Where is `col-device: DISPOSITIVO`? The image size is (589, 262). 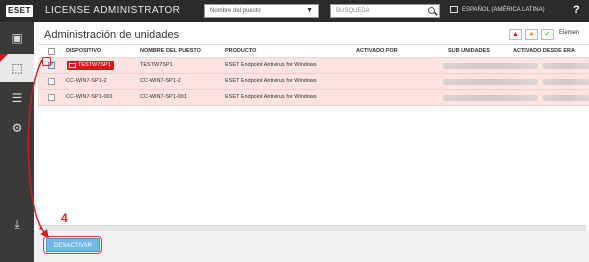 col-device: DISPOSITIVO is located at coordinates (83, 51).